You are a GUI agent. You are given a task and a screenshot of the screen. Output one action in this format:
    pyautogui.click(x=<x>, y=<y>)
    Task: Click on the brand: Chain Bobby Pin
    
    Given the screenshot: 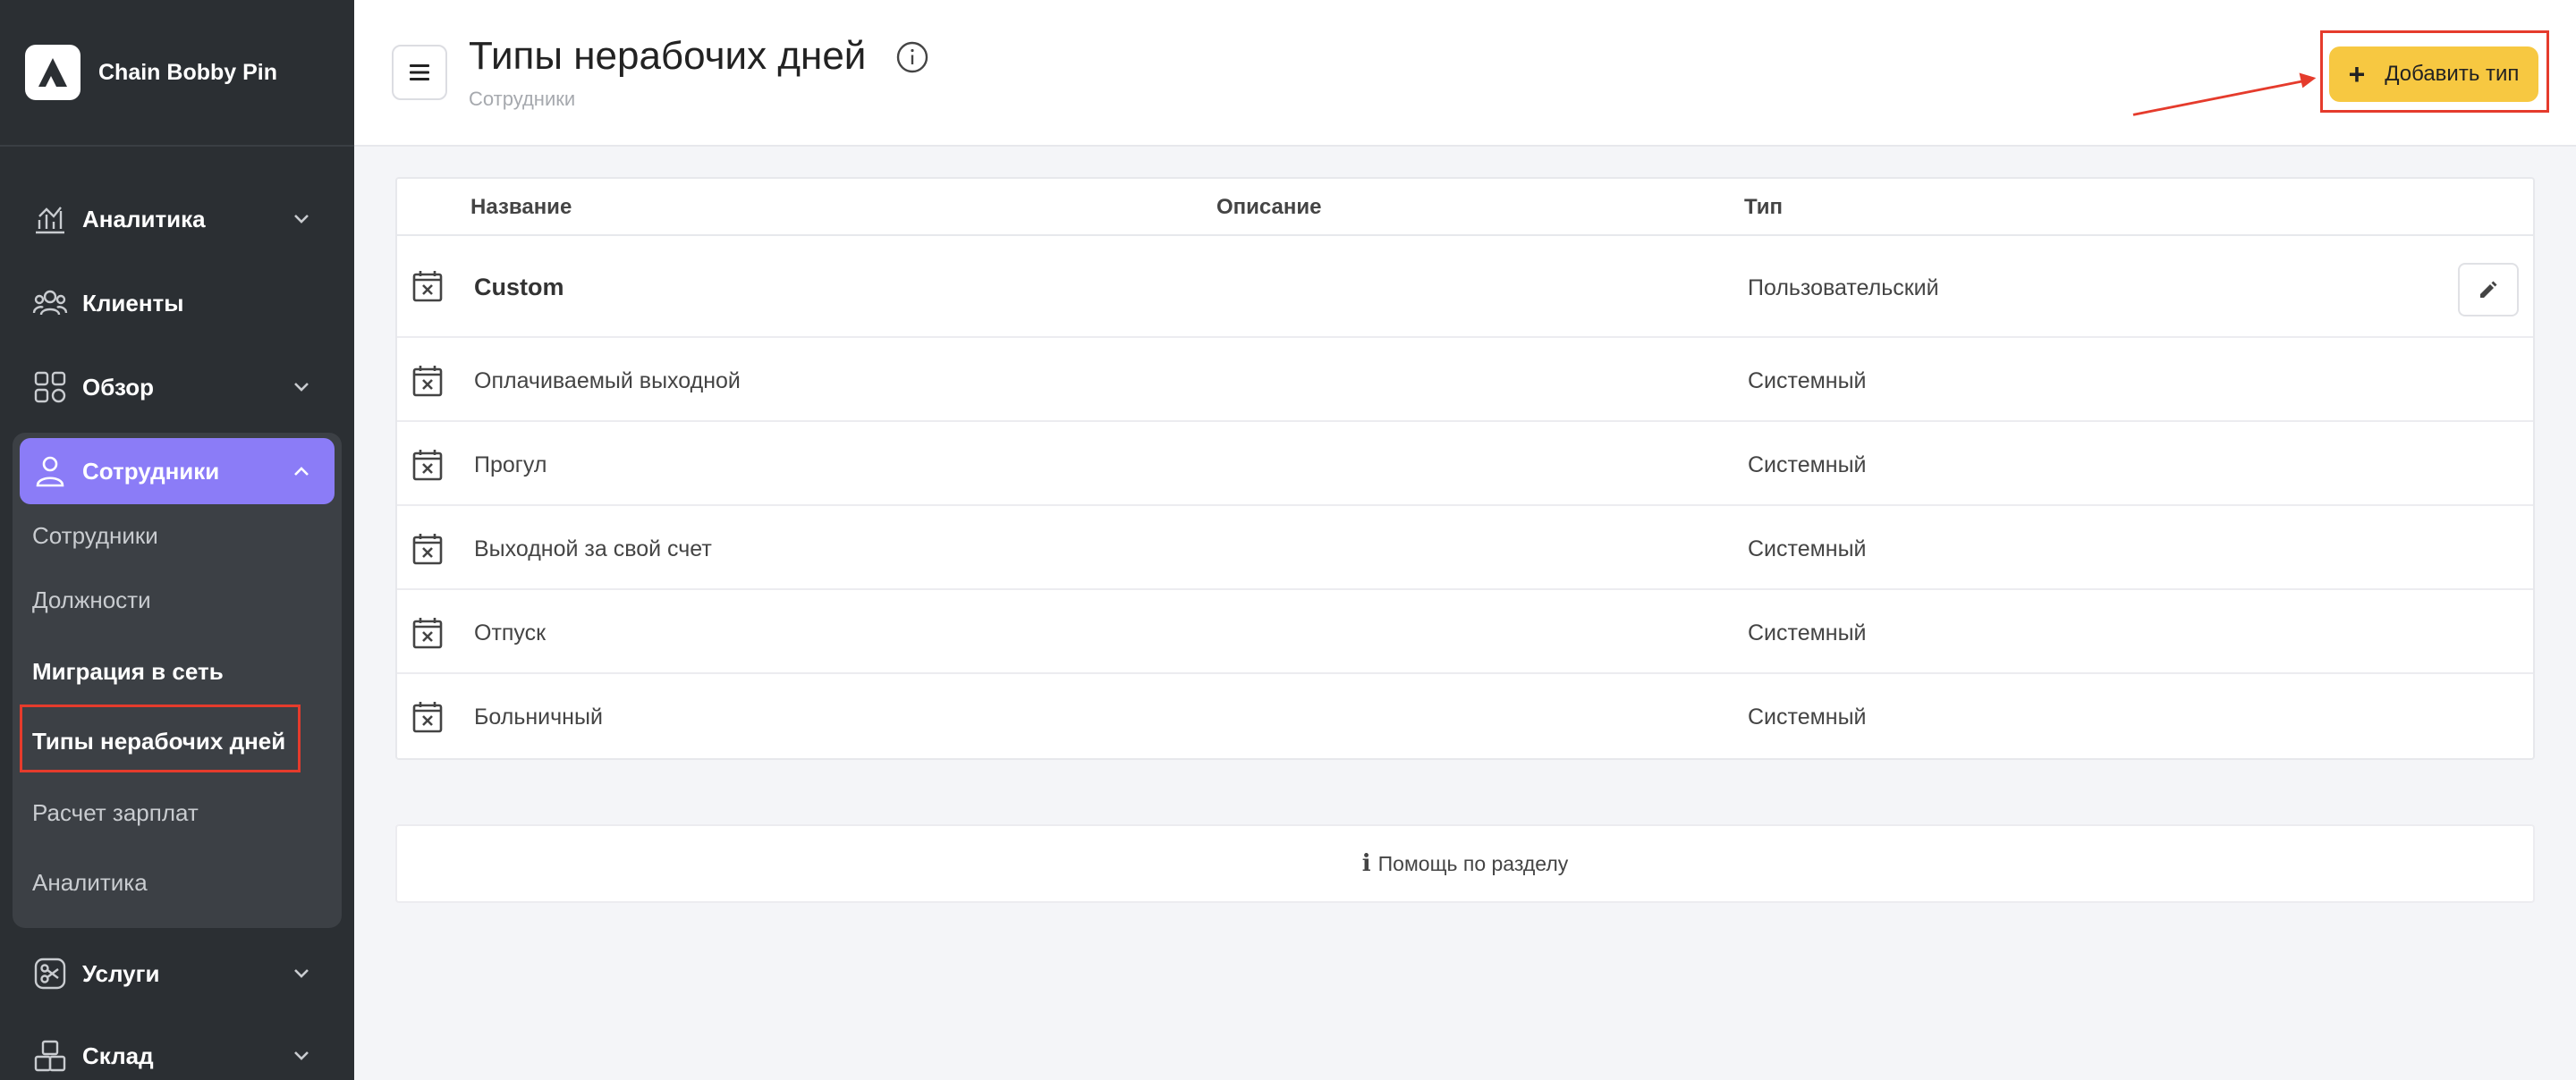 What is the action you would take?
    pyautogui.click(x=151, y=72)
    